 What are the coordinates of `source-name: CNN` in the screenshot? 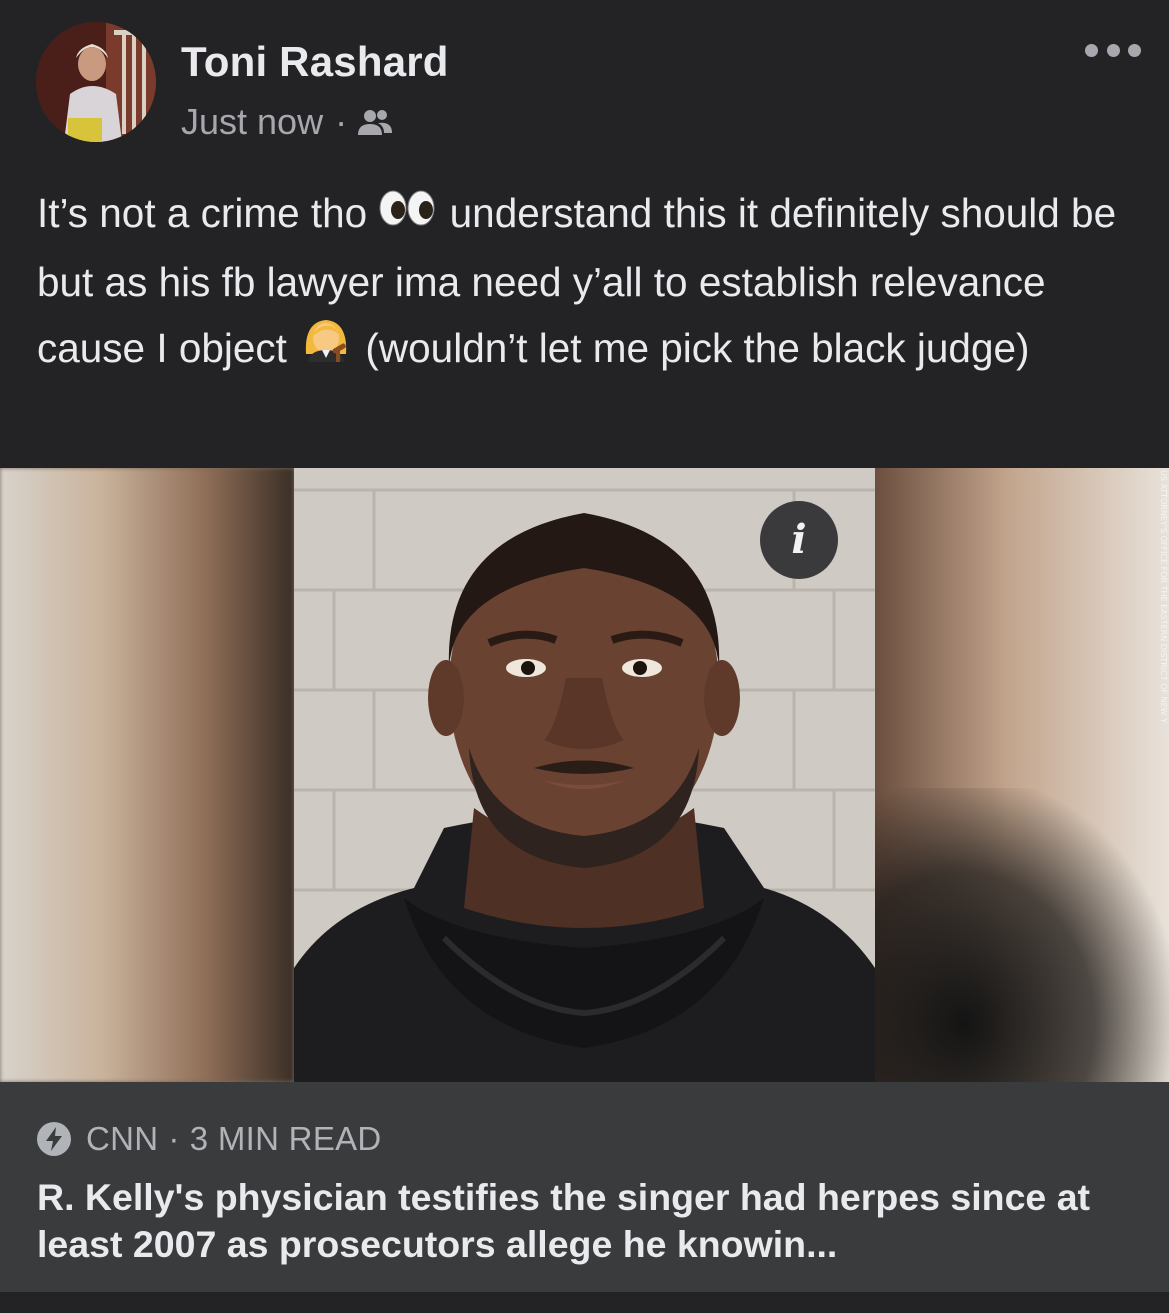 It's located at (122, 1138).